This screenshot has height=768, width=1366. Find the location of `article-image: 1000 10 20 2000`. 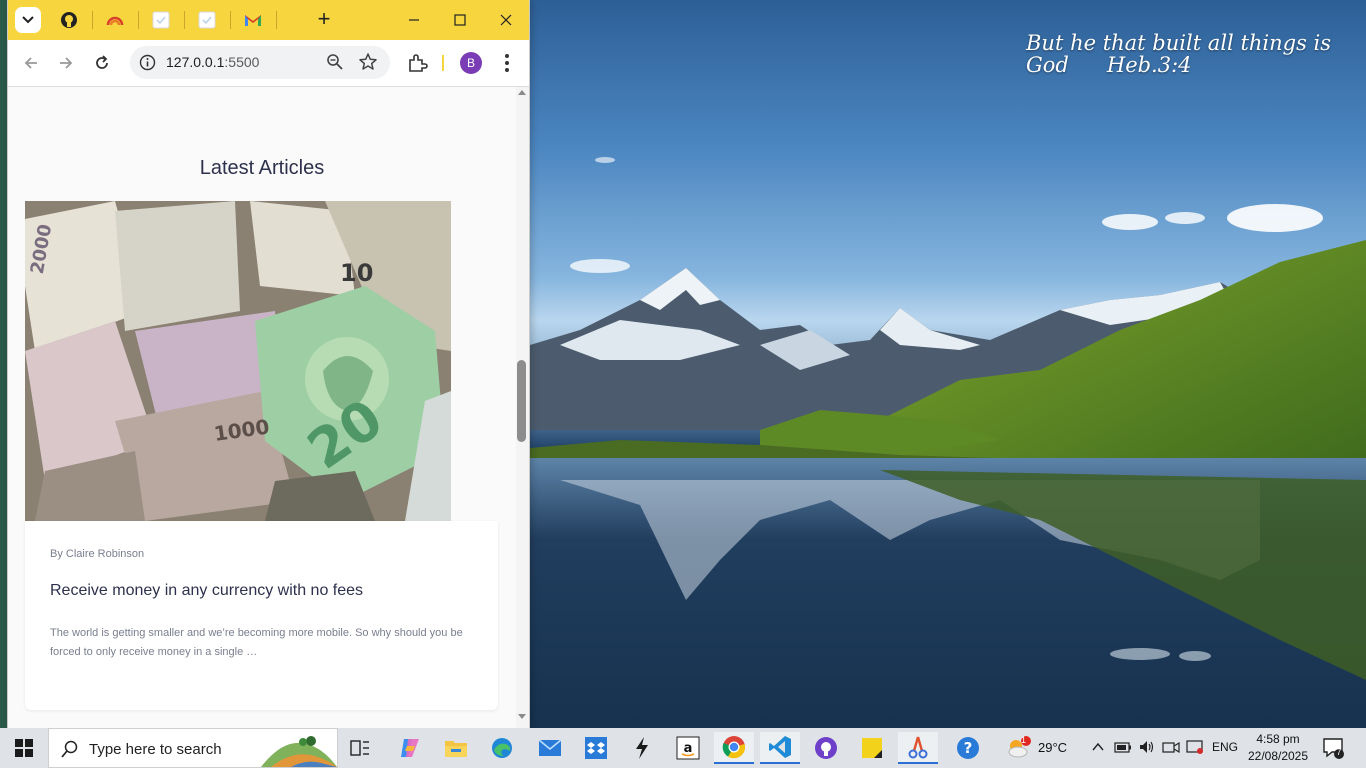

article-image: 1000 10 20 2000 is located at coordinates (238, 361).